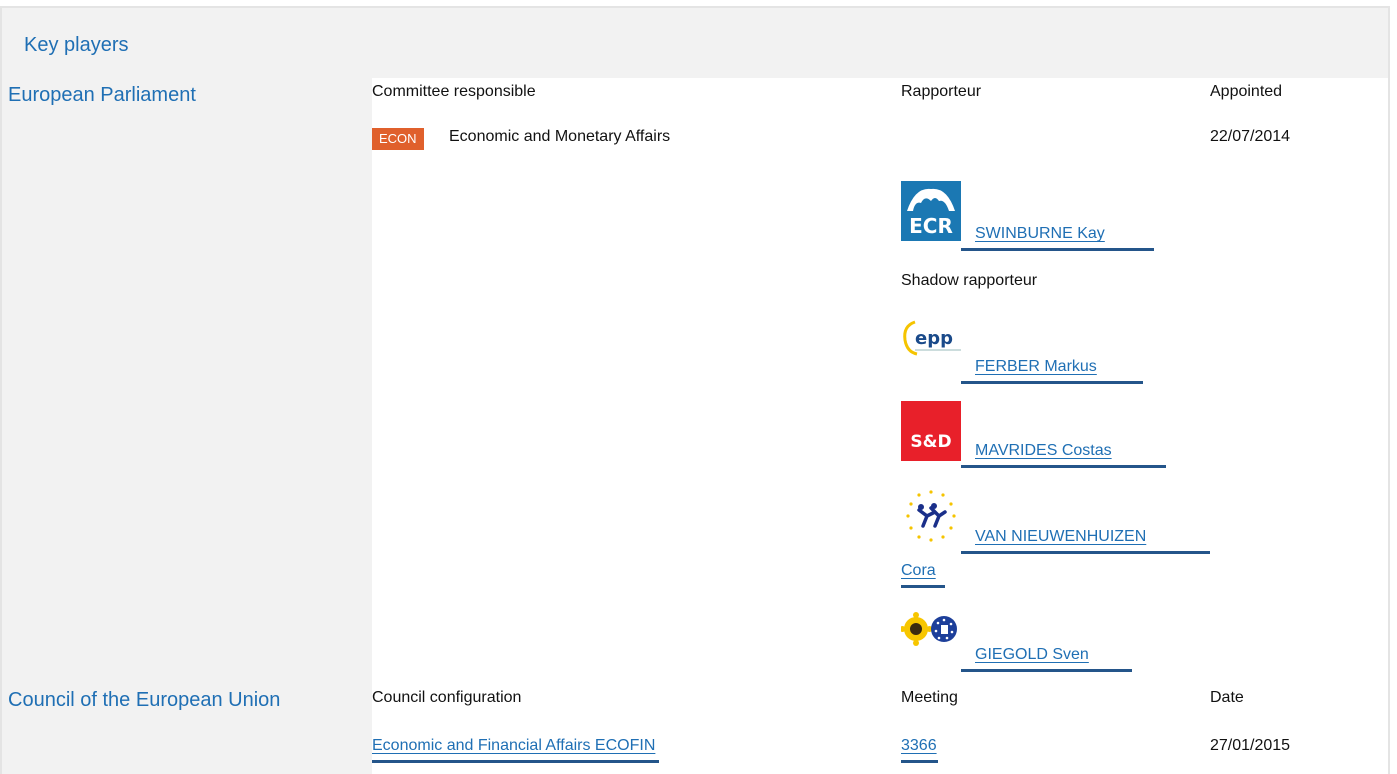  What do you see at coordinates (931, 226) in the screenshot?
I see `svg-text: ECR` at bounding box center [931, 226].